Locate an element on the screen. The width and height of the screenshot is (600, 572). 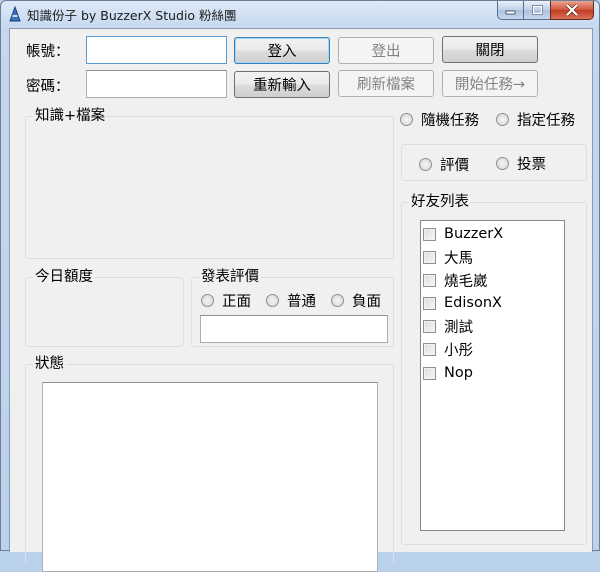
friend-item: 測試 is located at coordinates (448, 326).